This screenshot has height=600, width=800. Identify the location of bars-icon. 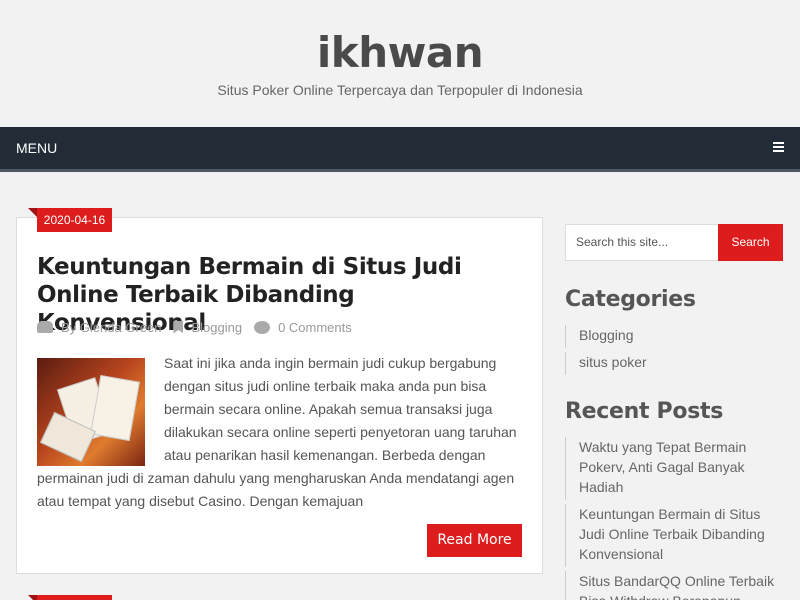
(778, 147).